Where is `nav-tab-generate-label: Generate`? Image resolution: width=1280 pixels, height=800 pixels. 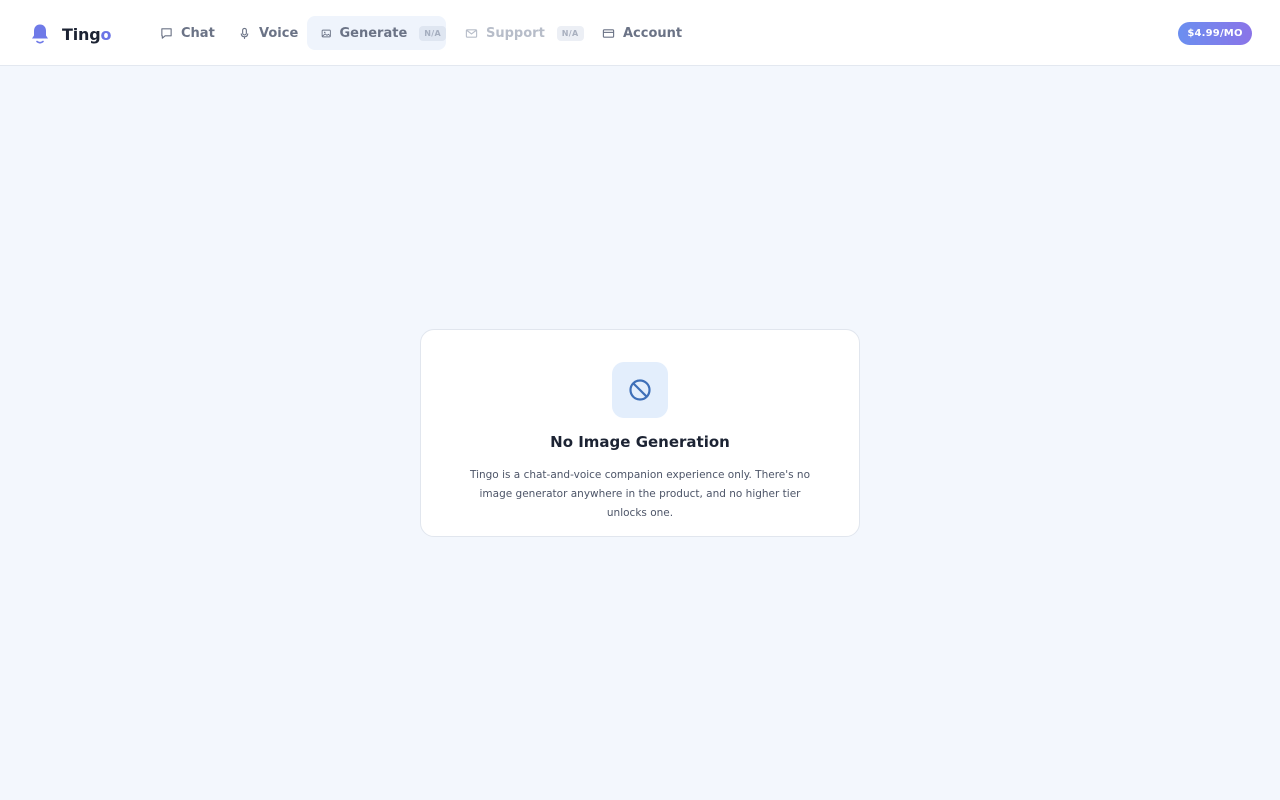
nav-tab-generate-label: Generate is located at coordinates (373, 33).